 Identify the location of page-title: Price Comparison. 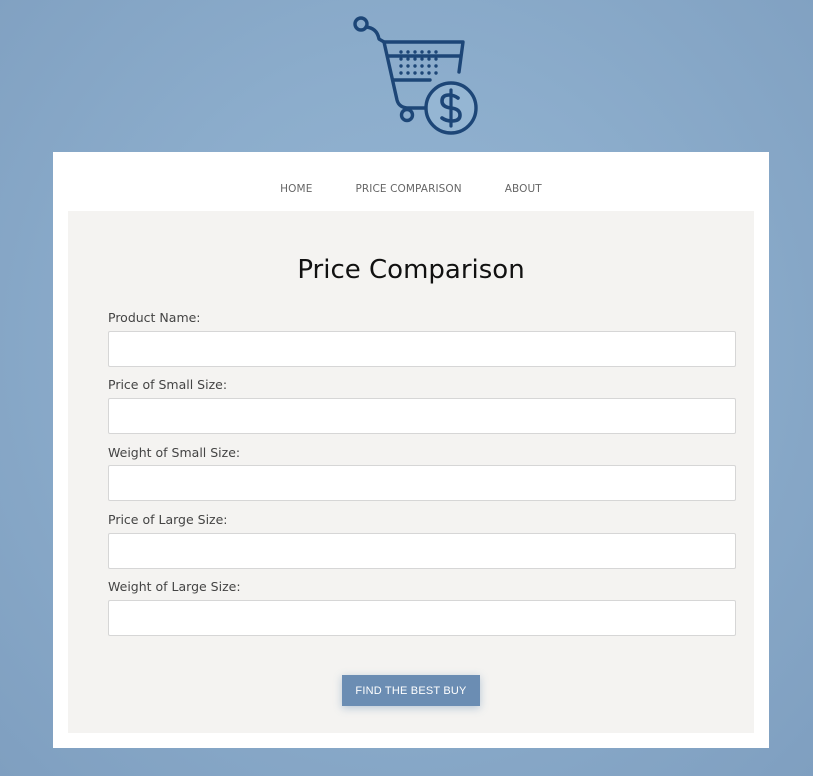
(411, 270).